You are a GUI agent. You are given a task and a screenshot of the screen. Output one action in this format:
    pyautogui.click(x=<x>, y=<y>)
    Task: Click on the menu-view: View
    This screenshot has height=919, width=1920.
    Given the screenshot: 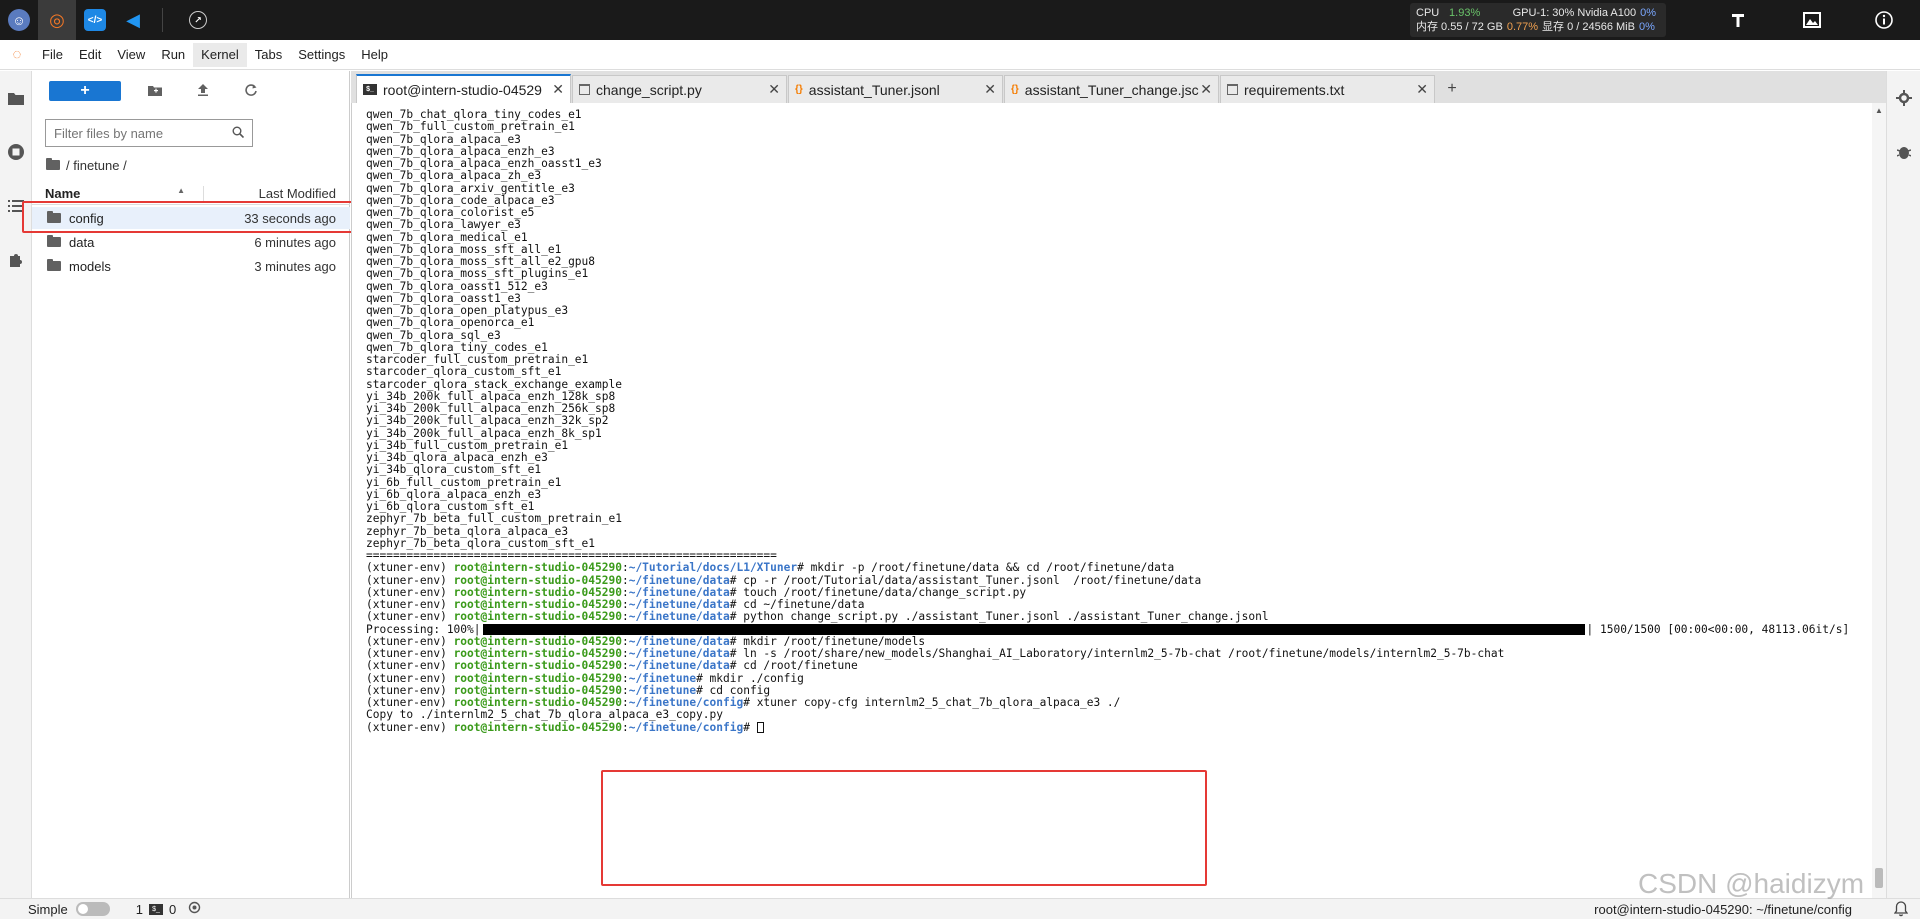 What is the action you would take?
    pyautogui.click(x=131, y=55)
    